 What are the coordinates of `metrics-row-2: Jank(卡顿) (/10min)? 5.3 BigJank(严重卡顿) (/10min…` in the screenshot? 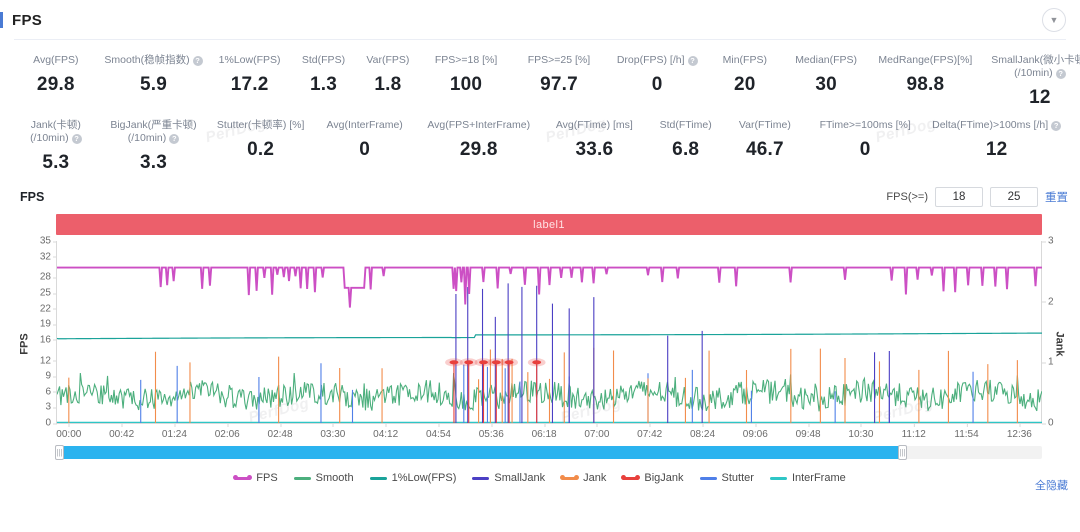 It's located at (540, 147).